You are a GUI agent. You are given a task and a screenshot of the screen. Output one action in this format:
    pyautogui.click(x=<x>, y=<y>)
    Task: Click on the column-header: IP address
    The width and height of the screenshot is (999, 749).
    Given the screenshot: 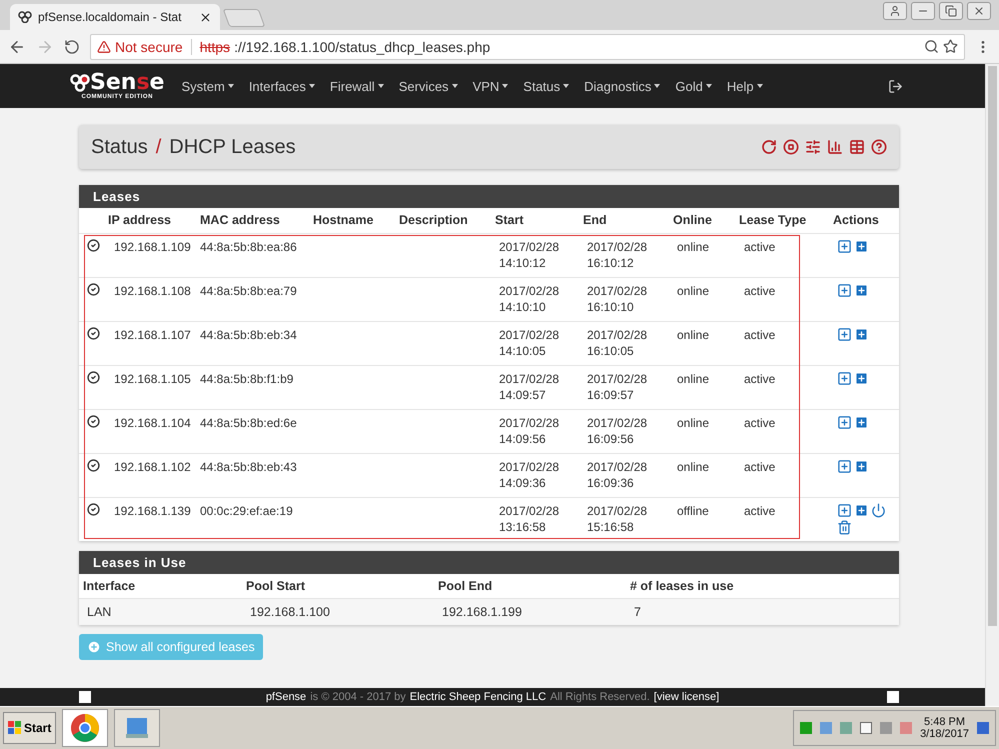 What is the action you would take?
    pyautogui.click(x=140, y=220)
    